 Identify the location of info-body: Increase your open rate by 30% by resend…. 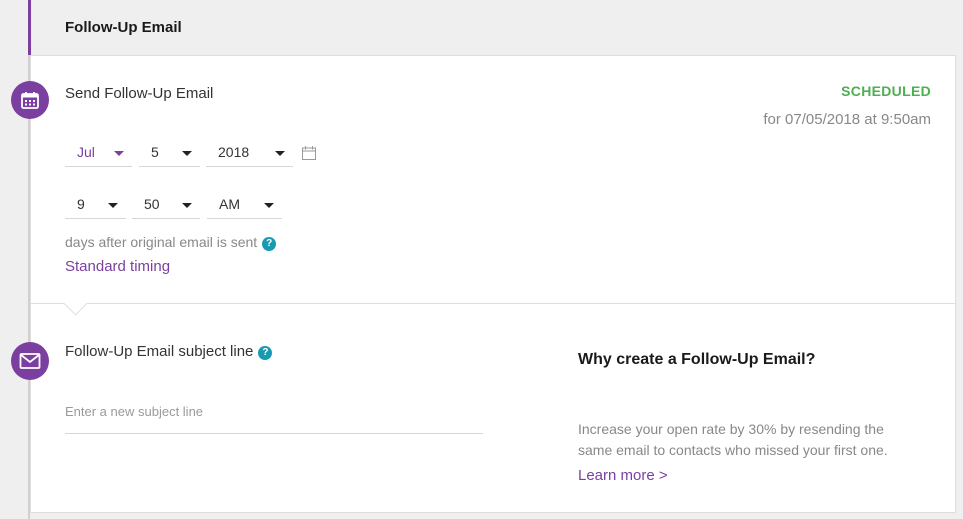
(733, 439).